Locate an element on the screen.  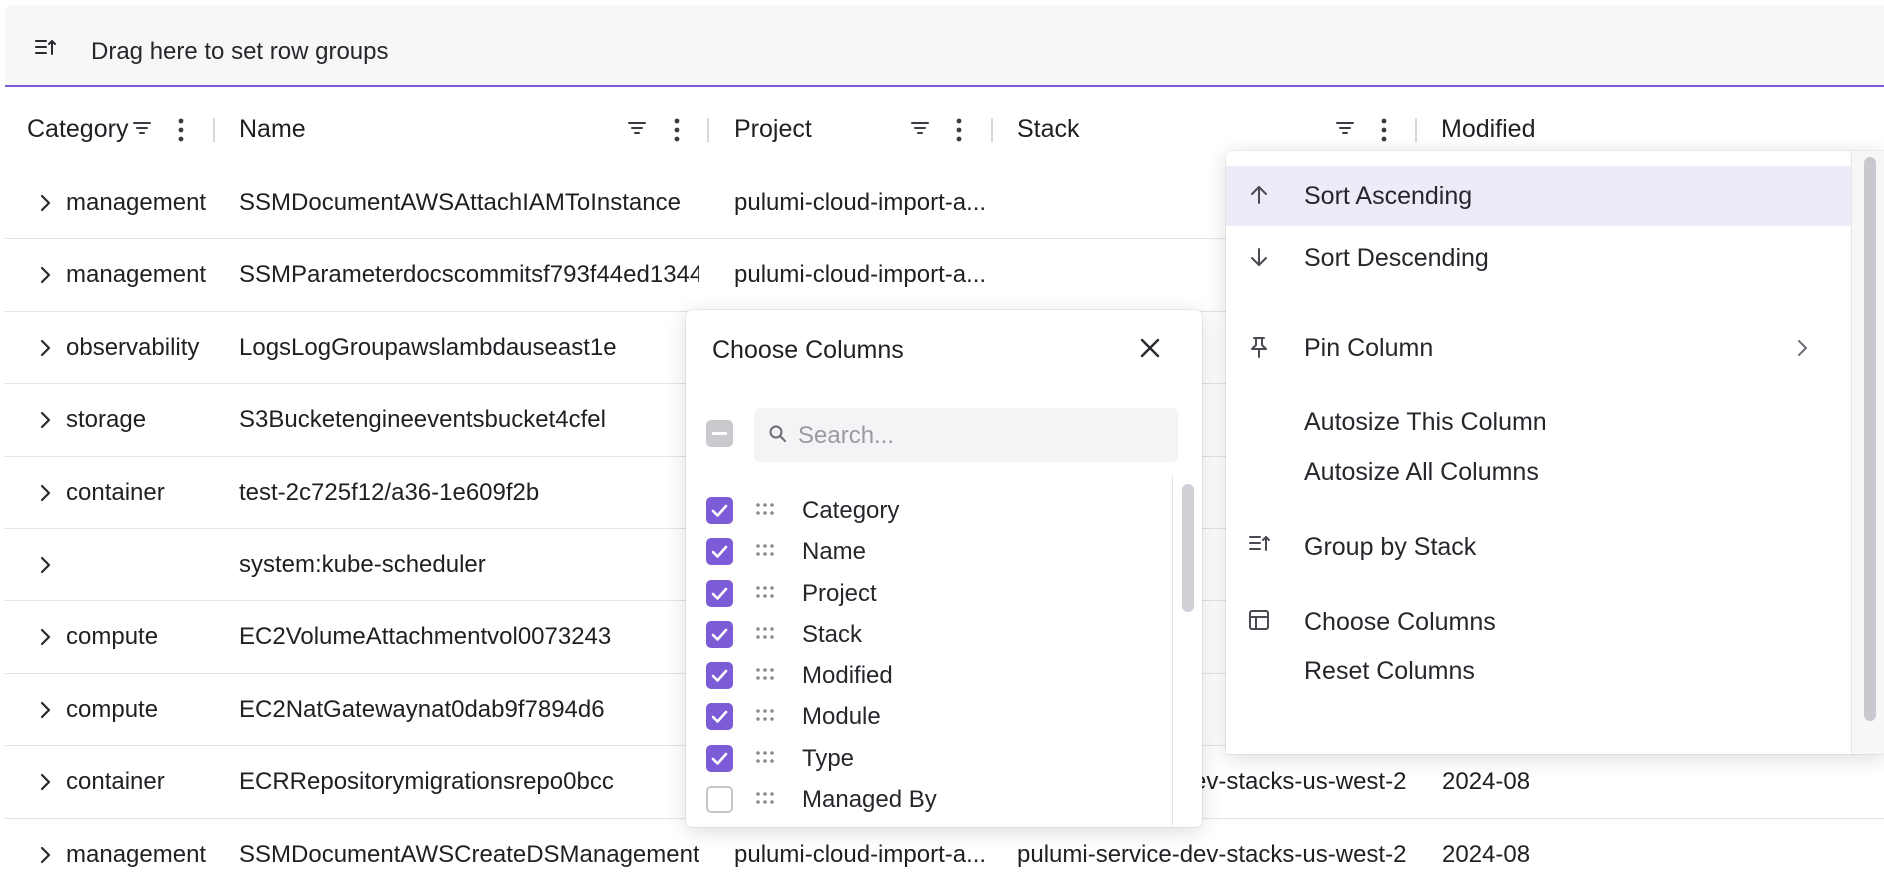
menu-item-group-by: Group by Stack is located at coordinates (1538, 547).